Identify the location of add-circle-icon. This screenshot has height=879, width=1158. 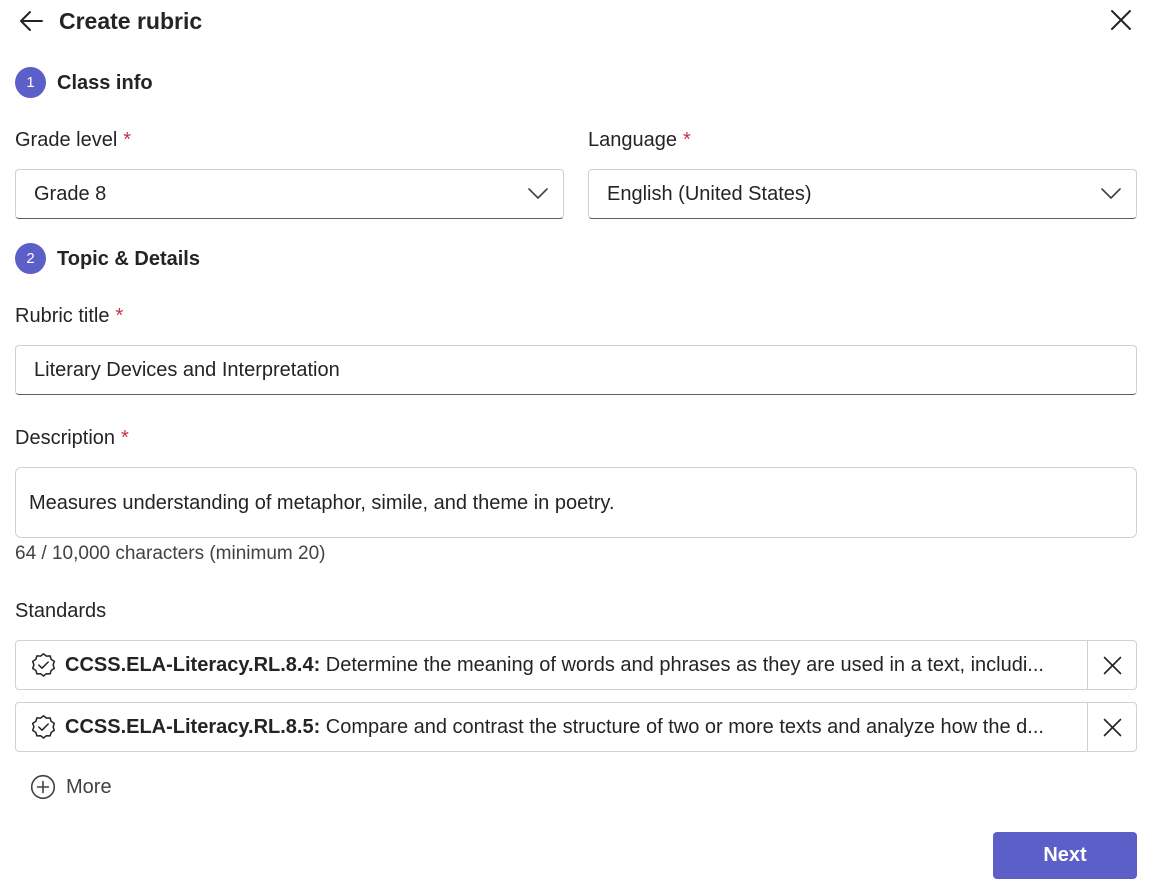
(43, 787).